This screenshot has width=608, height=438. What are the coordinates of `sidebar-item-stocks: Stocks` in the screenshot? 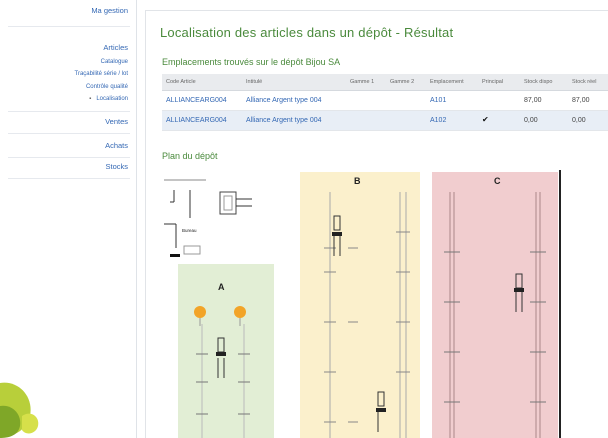 It's located at (116, 166).